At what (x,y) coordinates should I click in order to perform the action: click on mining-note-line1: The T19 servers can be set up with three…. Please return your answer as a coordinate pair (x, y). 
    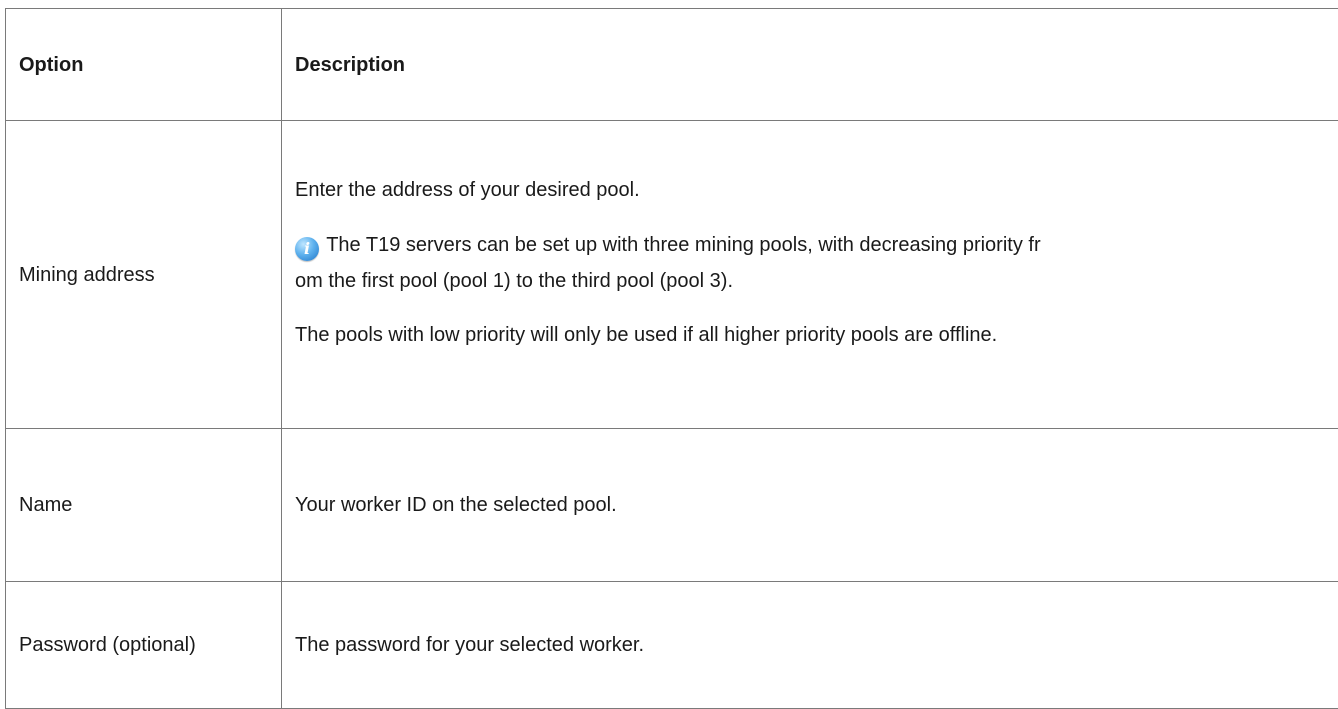
    Looking at the image, I should click on (683, 245).